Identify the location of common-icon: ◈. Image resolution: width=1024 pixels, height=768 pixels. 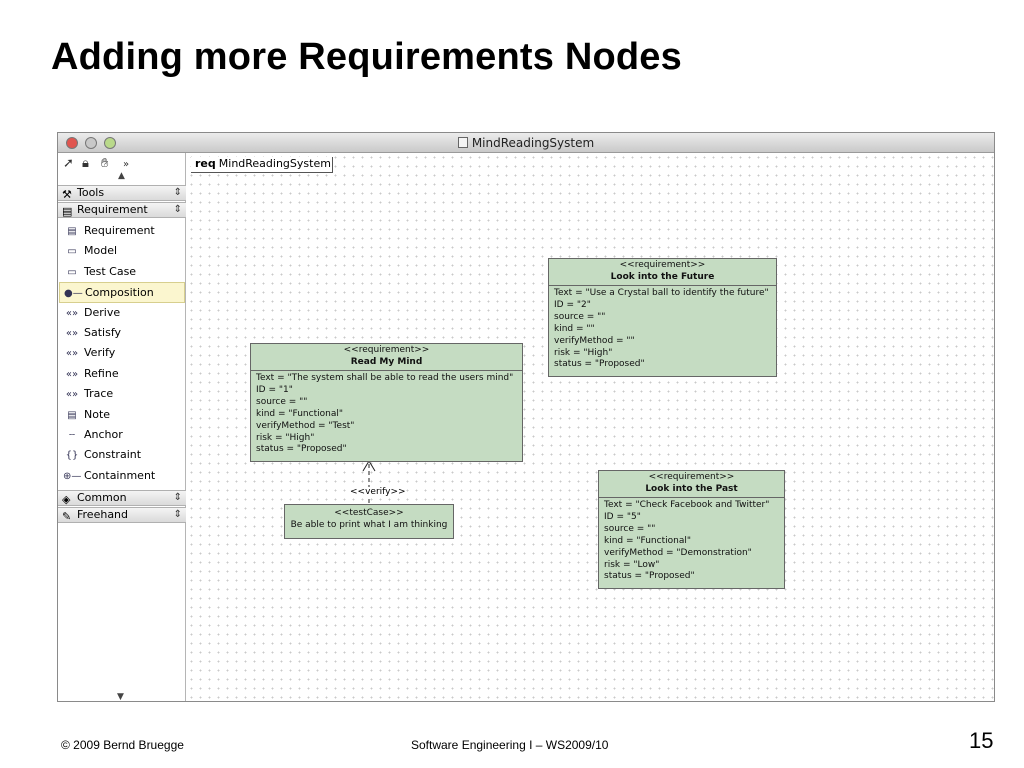
(66, 499).